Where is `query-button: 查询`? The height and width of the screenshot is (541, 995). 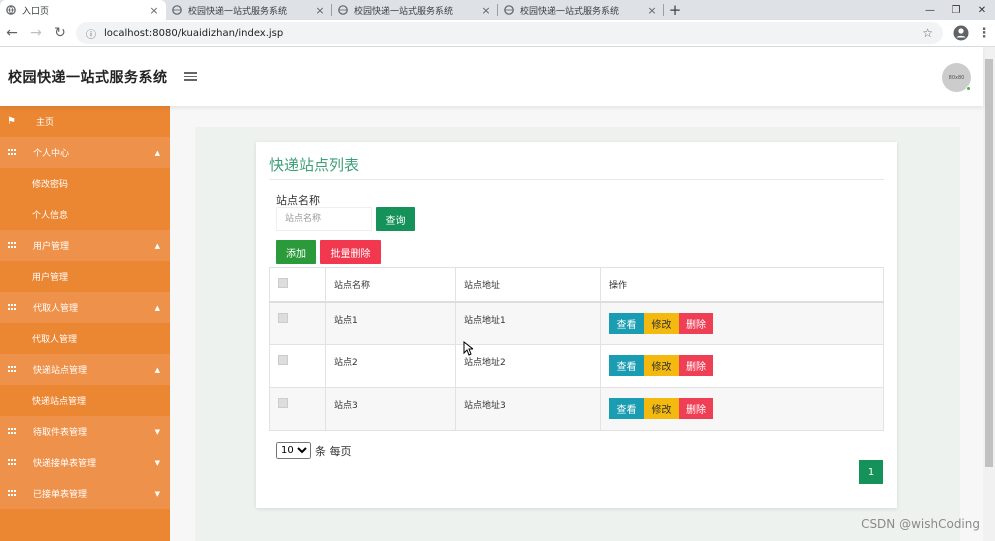 query-button: 查询 is located at coordinates (395, 219).